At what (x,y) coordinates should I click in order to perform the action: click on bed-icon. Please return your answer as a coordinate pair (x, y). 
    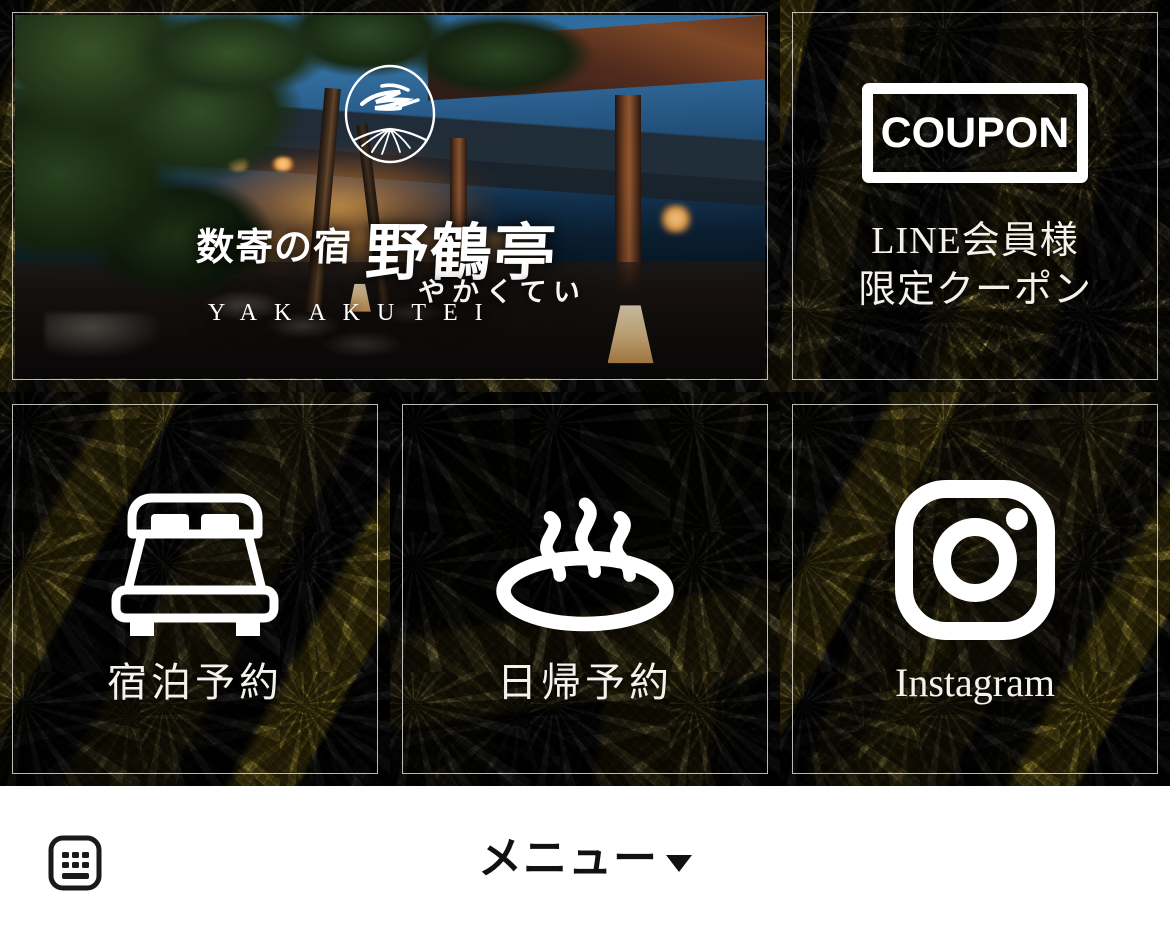
    Looking at the image, I should click on (195, 560).